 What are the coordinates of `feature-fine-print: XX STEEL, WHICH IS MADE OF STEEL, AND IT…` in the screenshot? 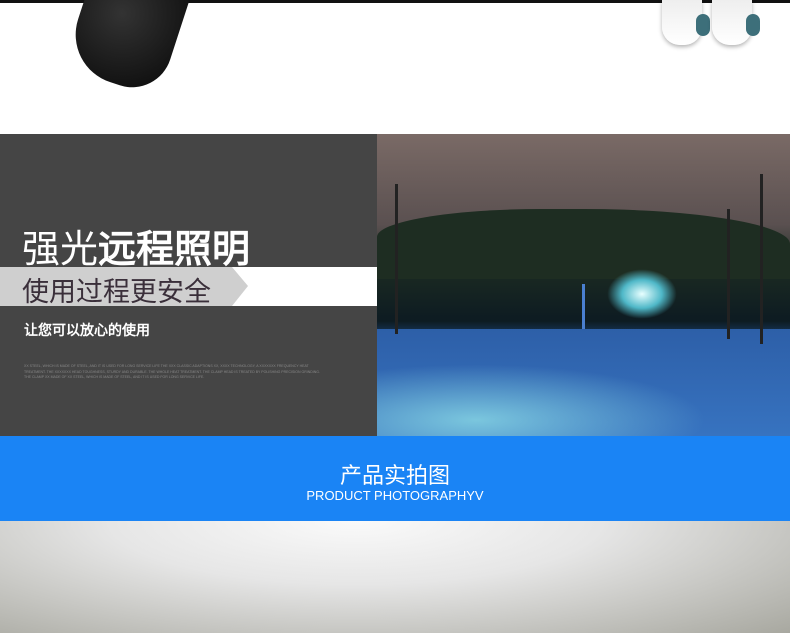 It's located at (172, 371).